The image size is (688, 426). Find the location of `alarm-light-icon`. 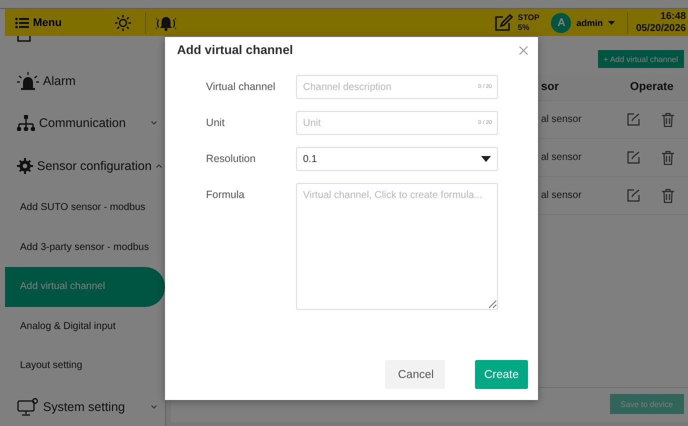

alarm-light-icon is located at coordinates (28, 81).